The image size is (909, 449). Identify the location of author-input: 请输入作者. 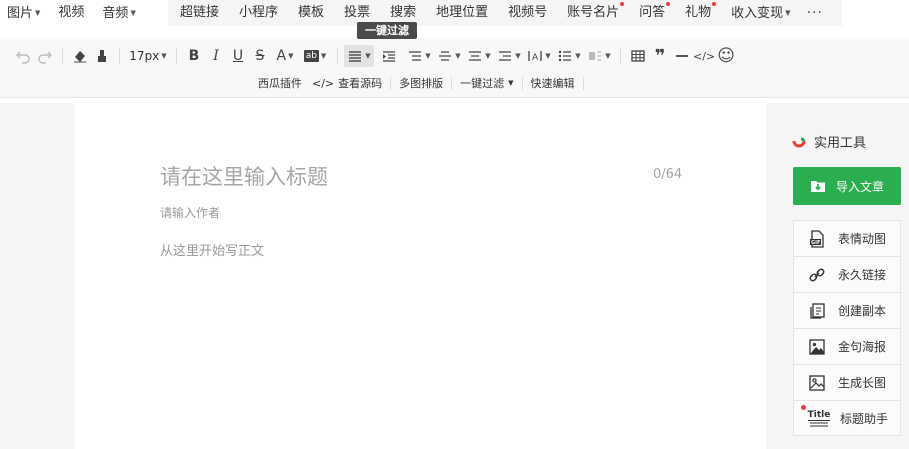
(190, 212).